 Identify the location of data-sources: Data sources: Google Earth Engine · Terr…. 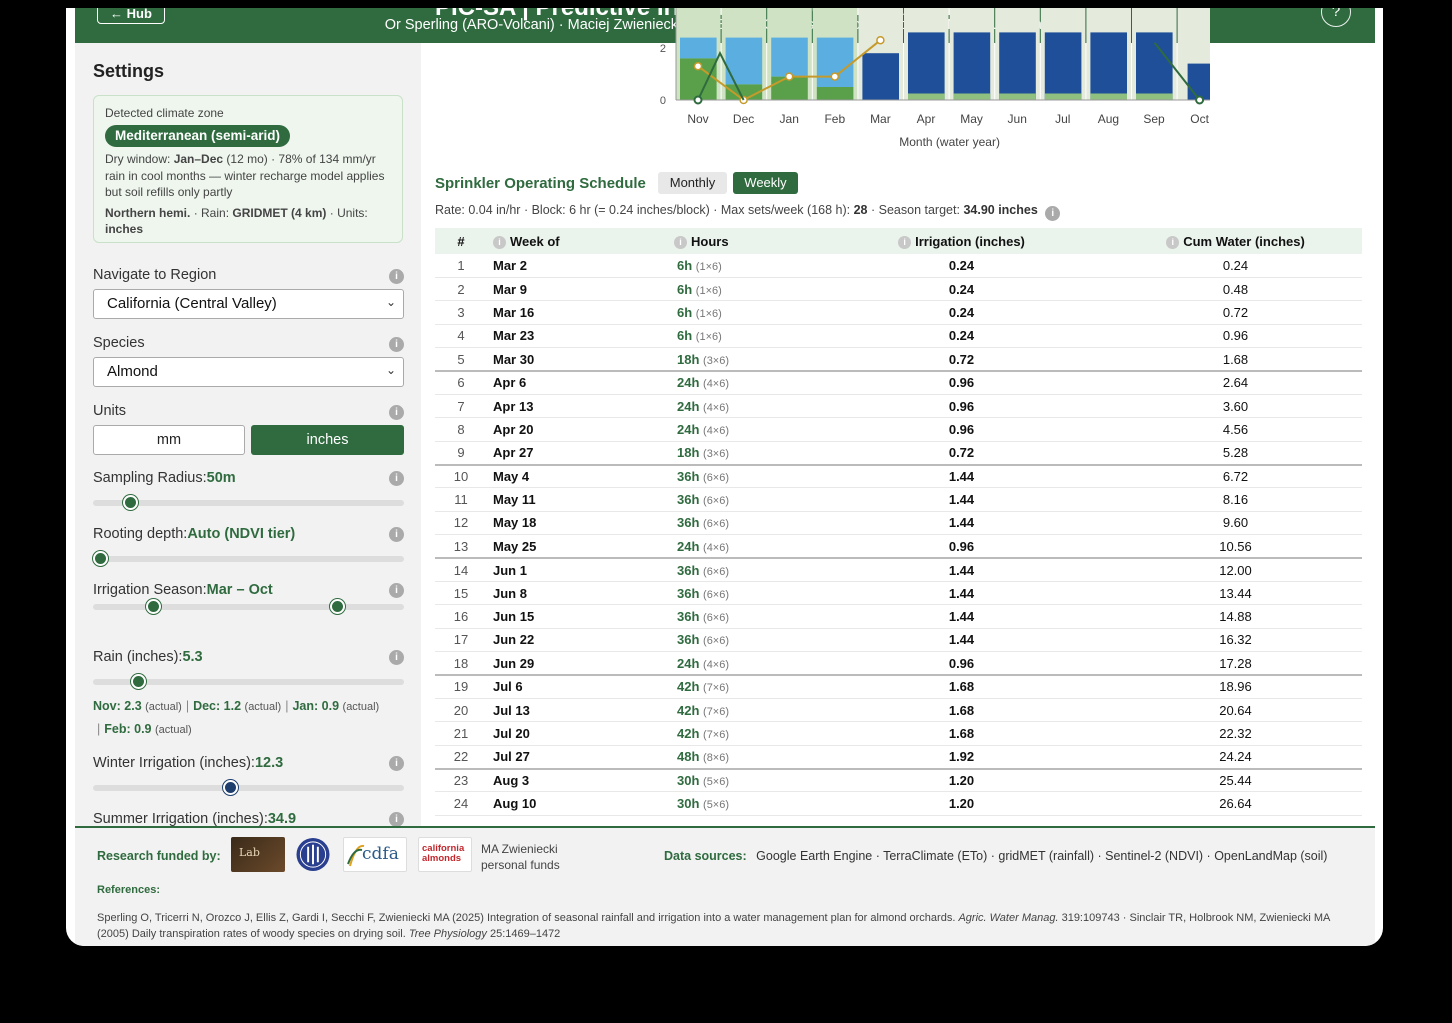
(996, 856).